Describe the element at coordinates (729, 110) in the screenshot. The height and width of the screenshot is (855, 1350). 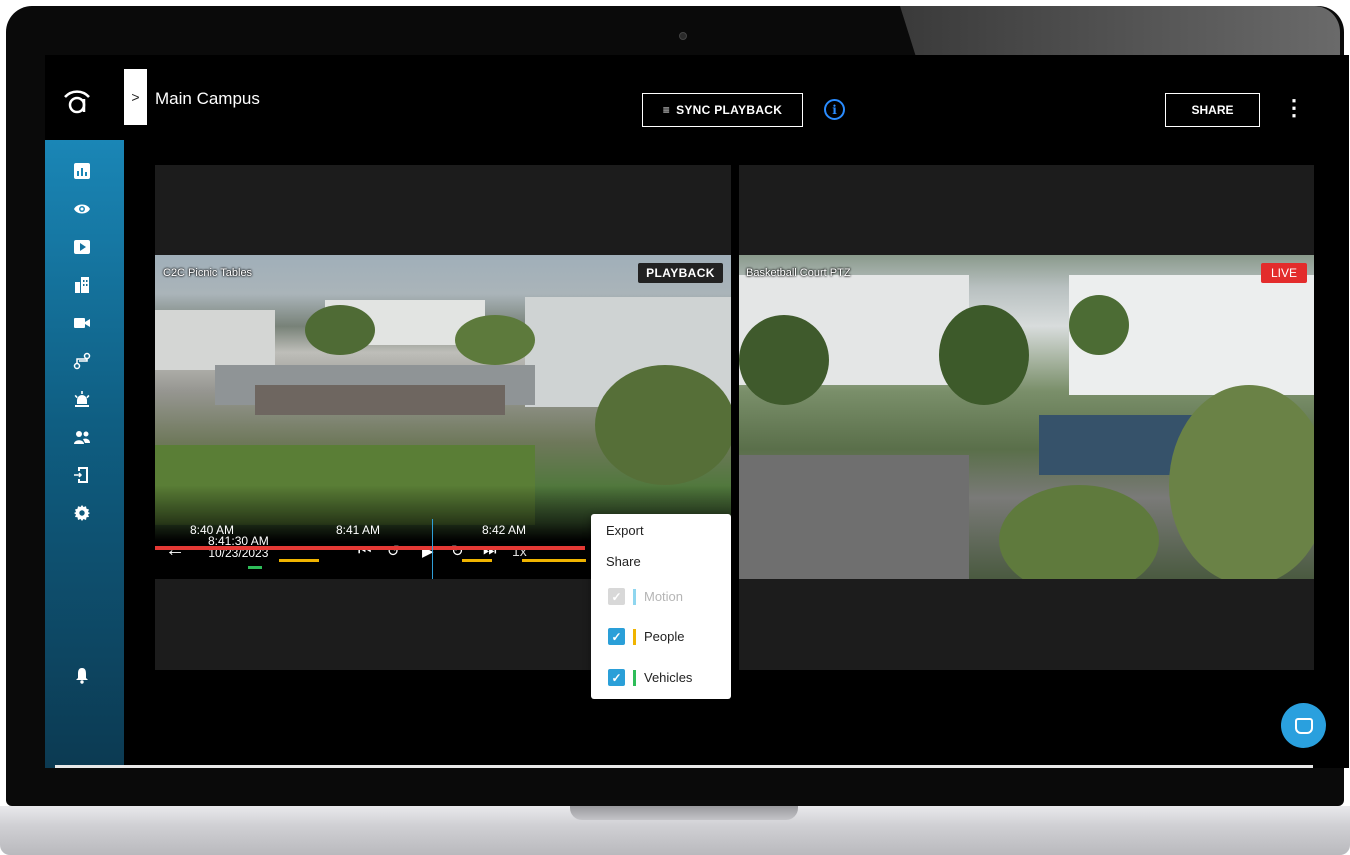
I see `sync-playback-label: SYNC PLAYBACK` at that location.